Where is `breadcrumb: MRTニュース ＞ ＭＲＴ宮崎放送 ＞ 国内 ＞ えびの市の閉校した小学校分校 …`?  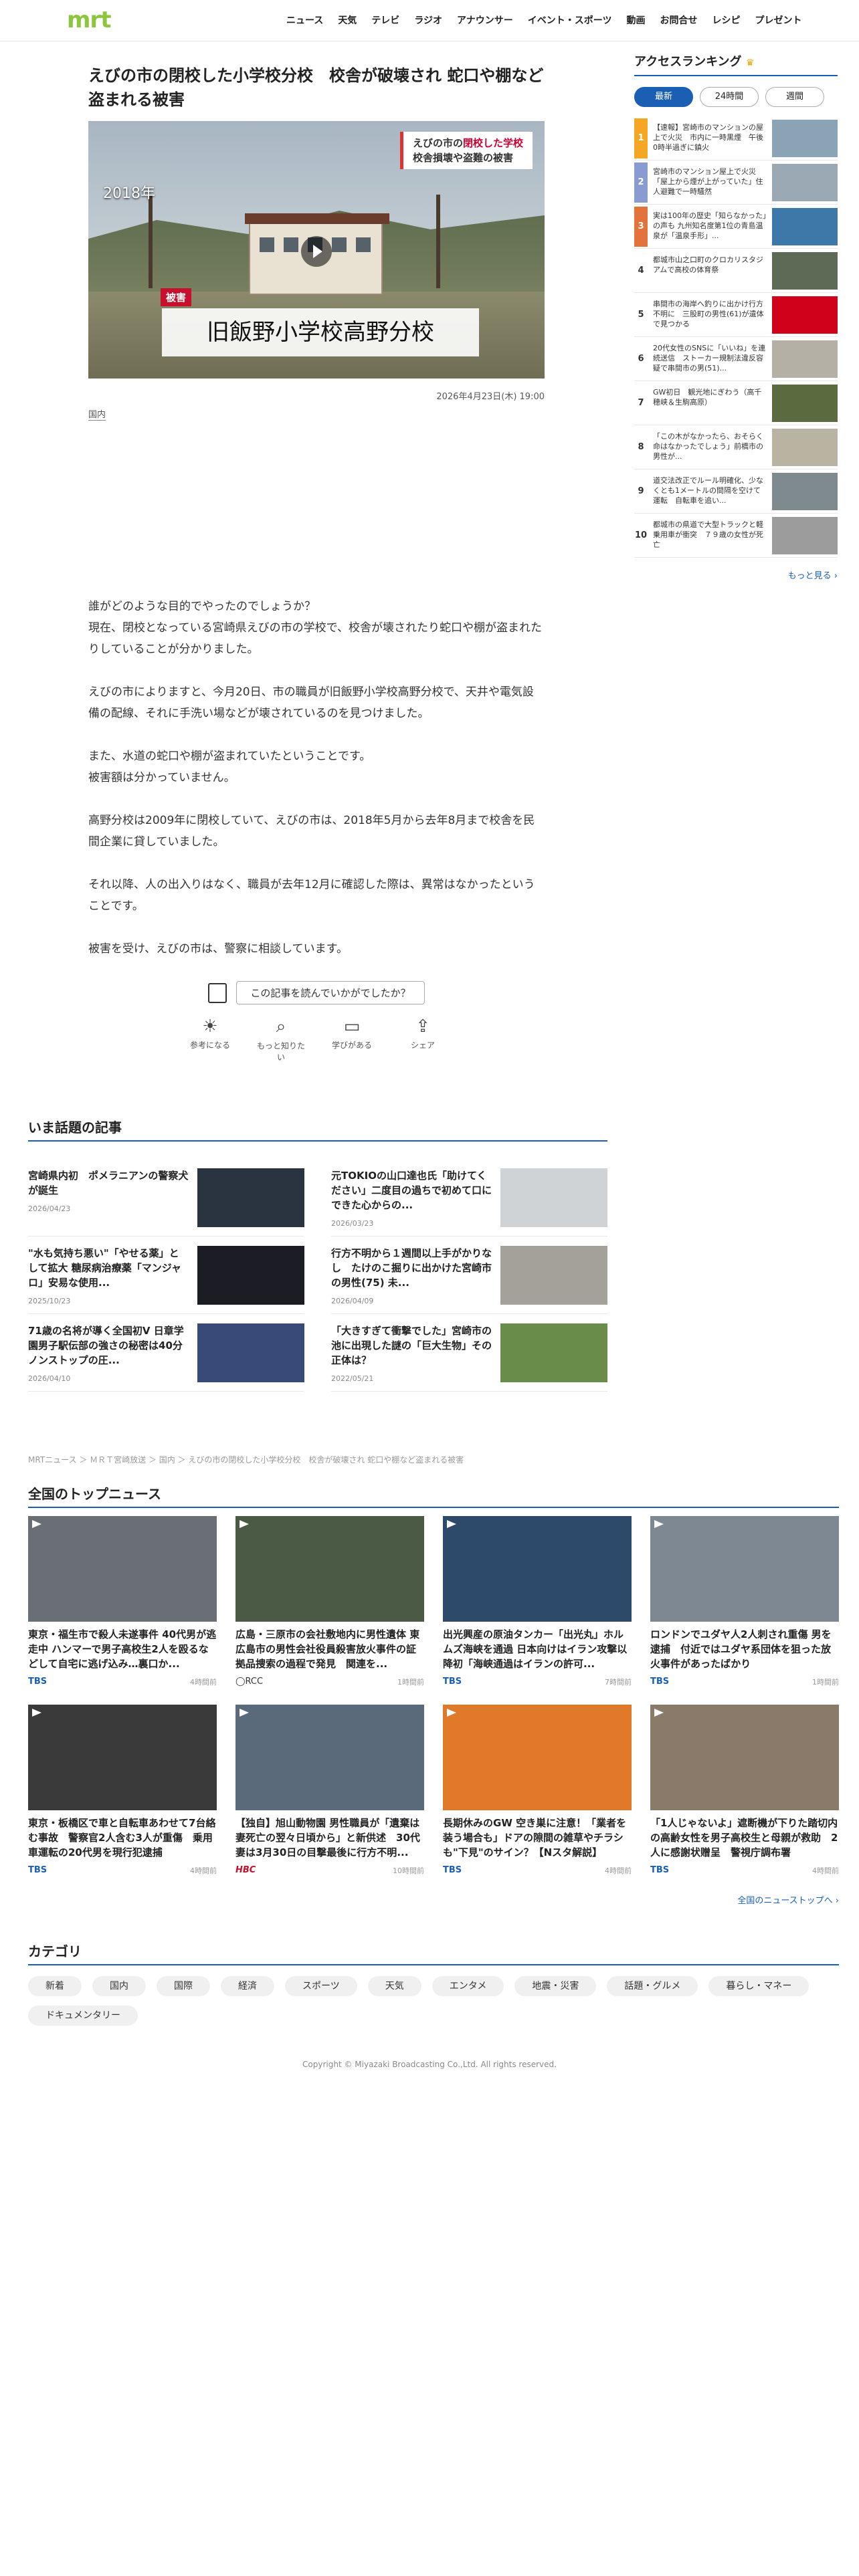 breadcrumb: MRTニュース ＞ ＭＲＴ宮崎放送 ＞ 国内 ＞ えびの市の閉校した小学校分校 … is located at coordinates (246, 1460).